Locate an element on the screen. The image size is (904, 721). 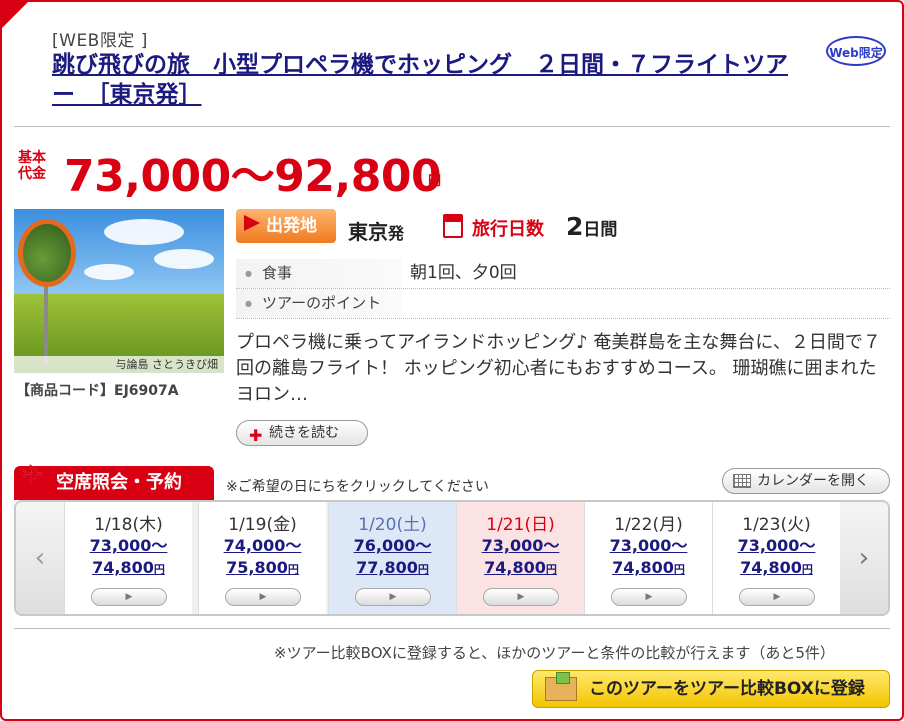
calendar-grid-icon is located at coordinates (742, 481).